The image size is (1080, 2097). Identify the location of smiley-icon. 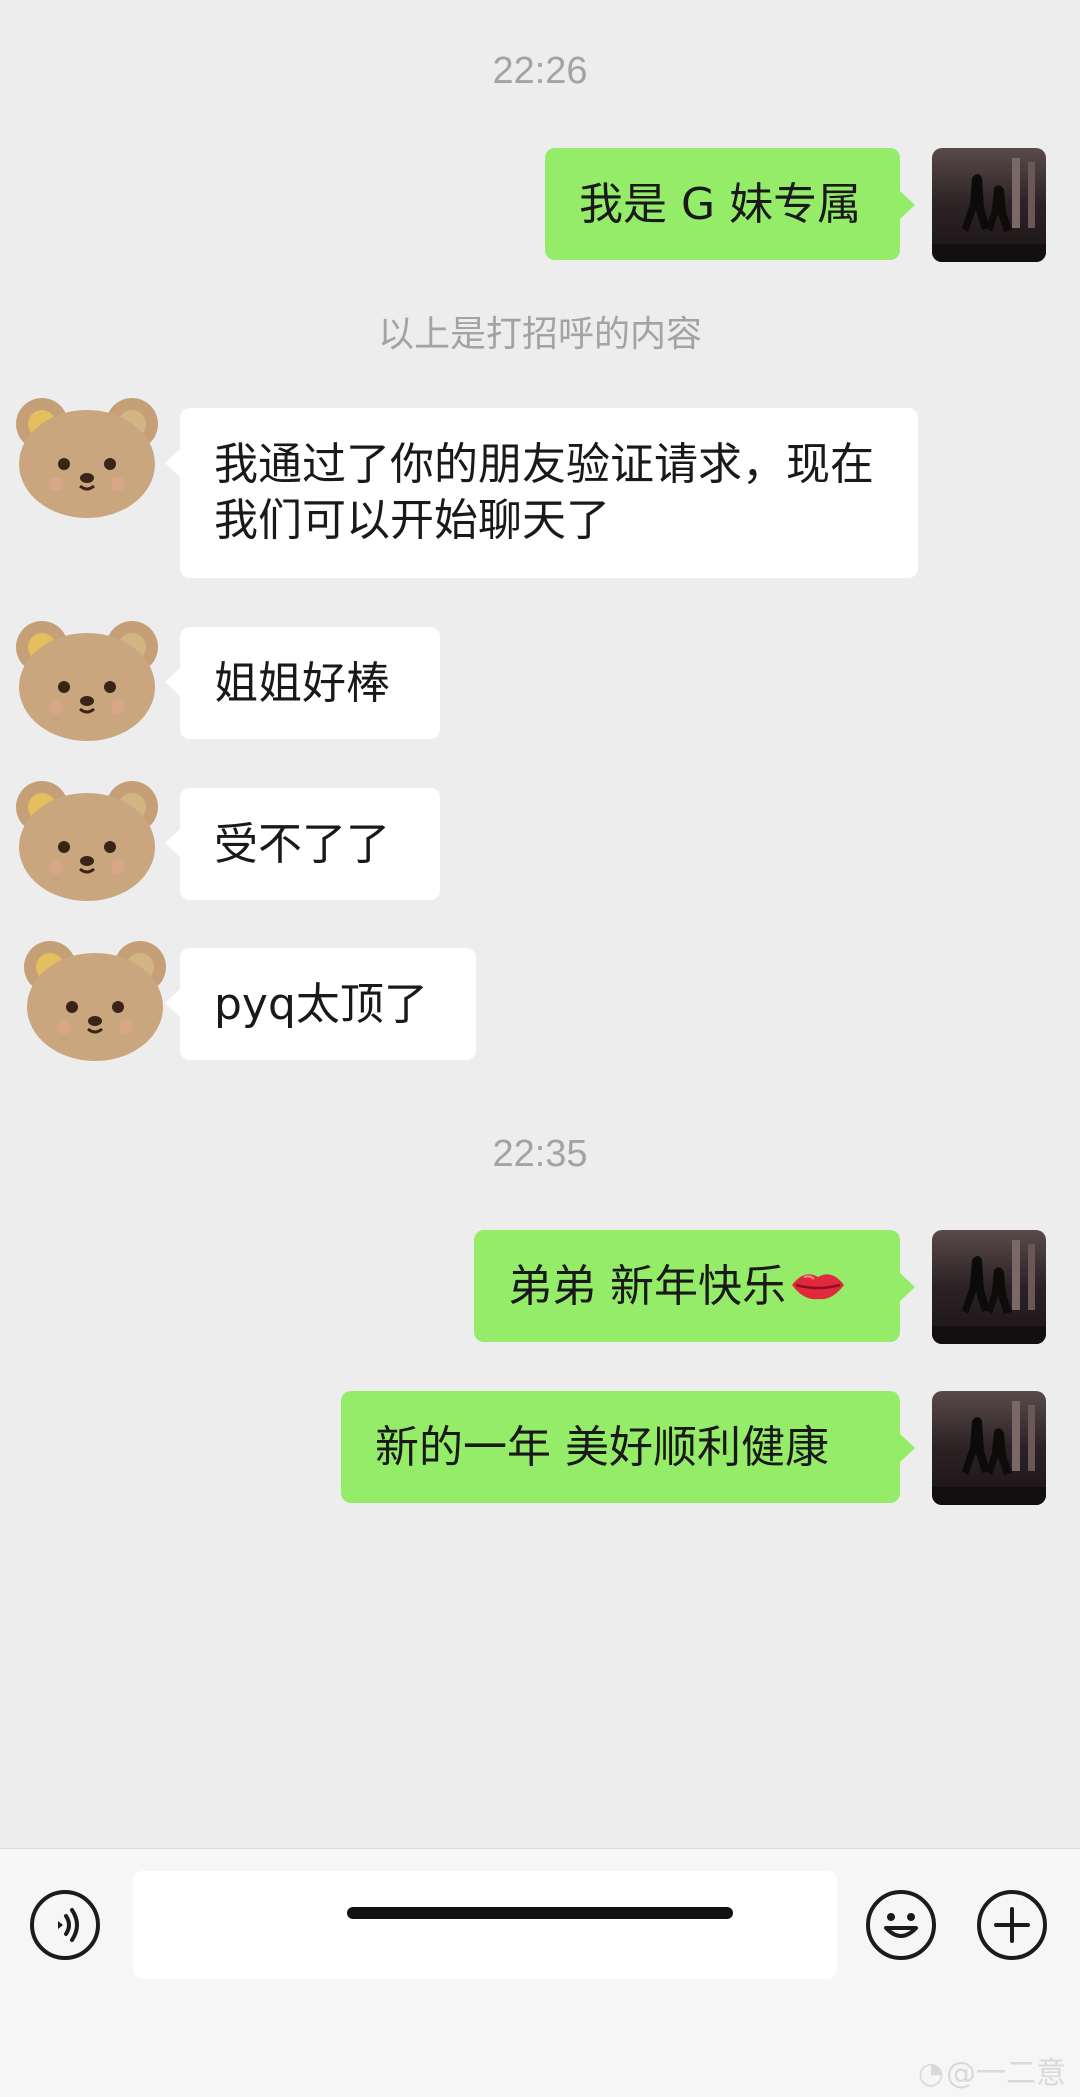
(901, 1925).